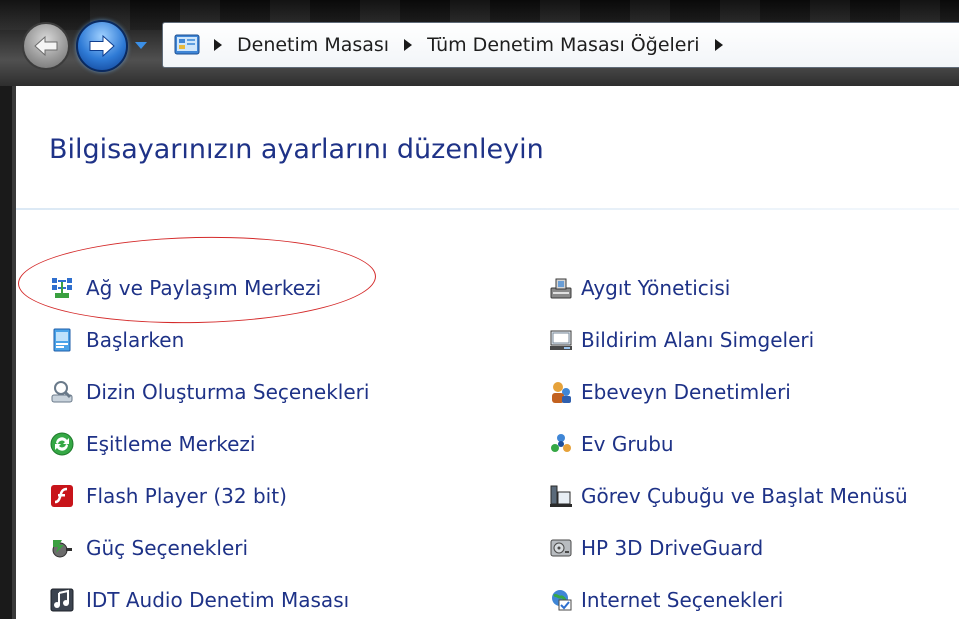 The width and height of the screenshot is (959, 619). What do you see at coordinates (561, 392) in the screenshot?
I see `parental-controls-icon` at bounding box center [561, 392].